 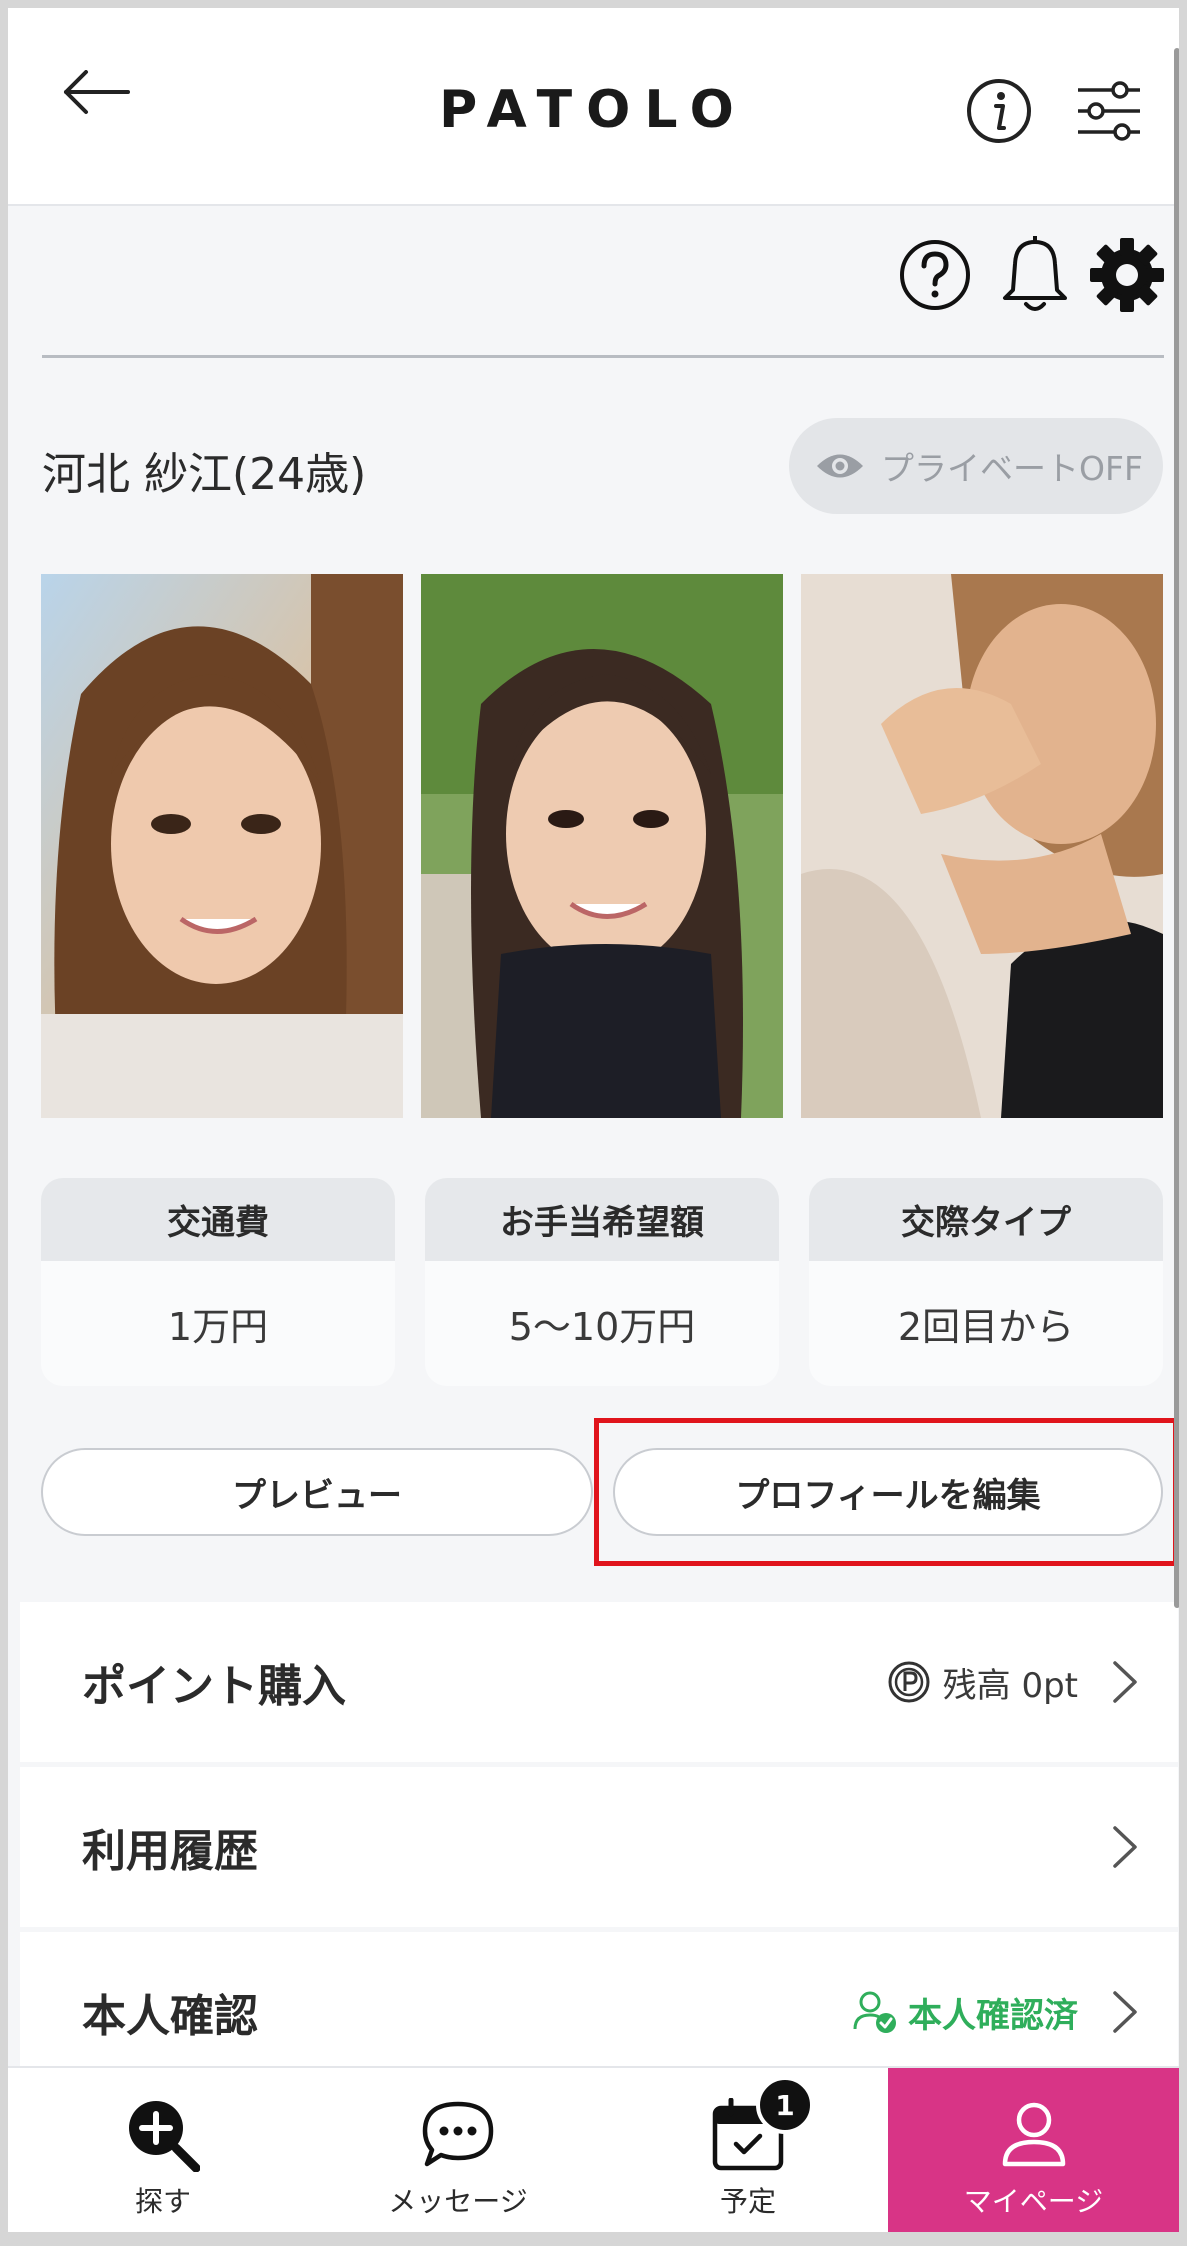 What do you see at coordinates (785, 2105) in the screenshot?
I see `schedule-badge: 1` at bounding box center [785, 2105].